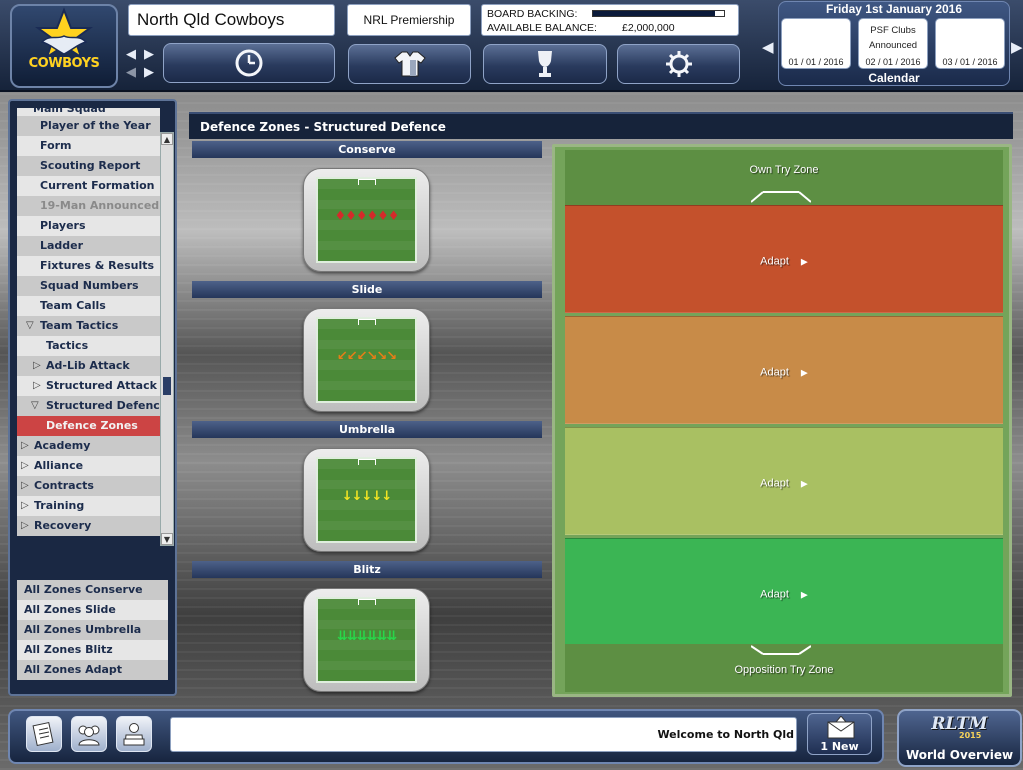  I want to click on calendar-prev-icon: ◀, so click(768, 47).